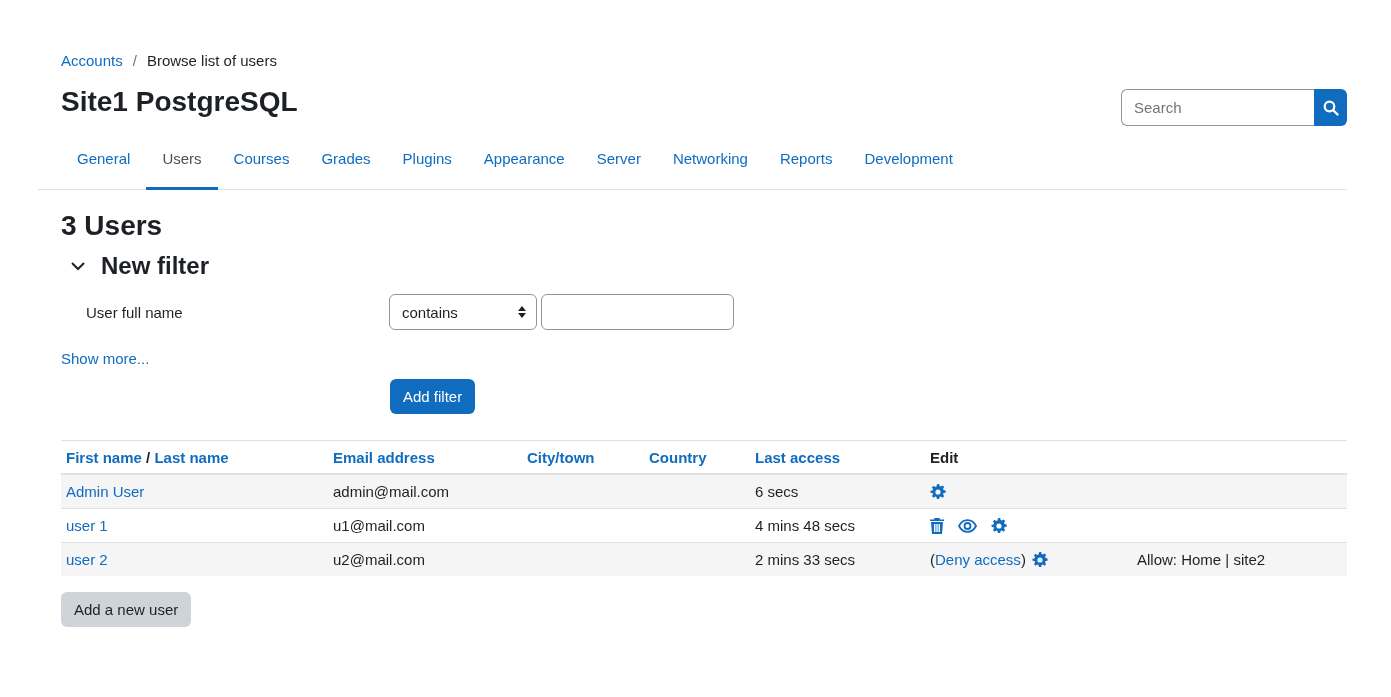 The height and width of the screenshot is (697, 1391). What do you see at coordinates (105, 491) in the screenshot?
I see `user-name-link: Admin User` at bounding box center [105, 491].